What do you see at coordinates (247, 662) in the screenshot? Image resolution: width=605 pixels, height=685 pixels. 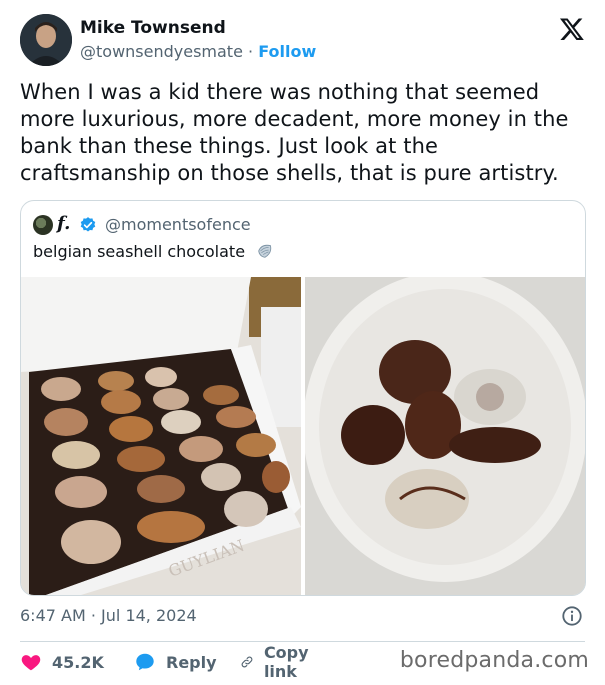 I see `link-icon` at bounding box center [247, 662].